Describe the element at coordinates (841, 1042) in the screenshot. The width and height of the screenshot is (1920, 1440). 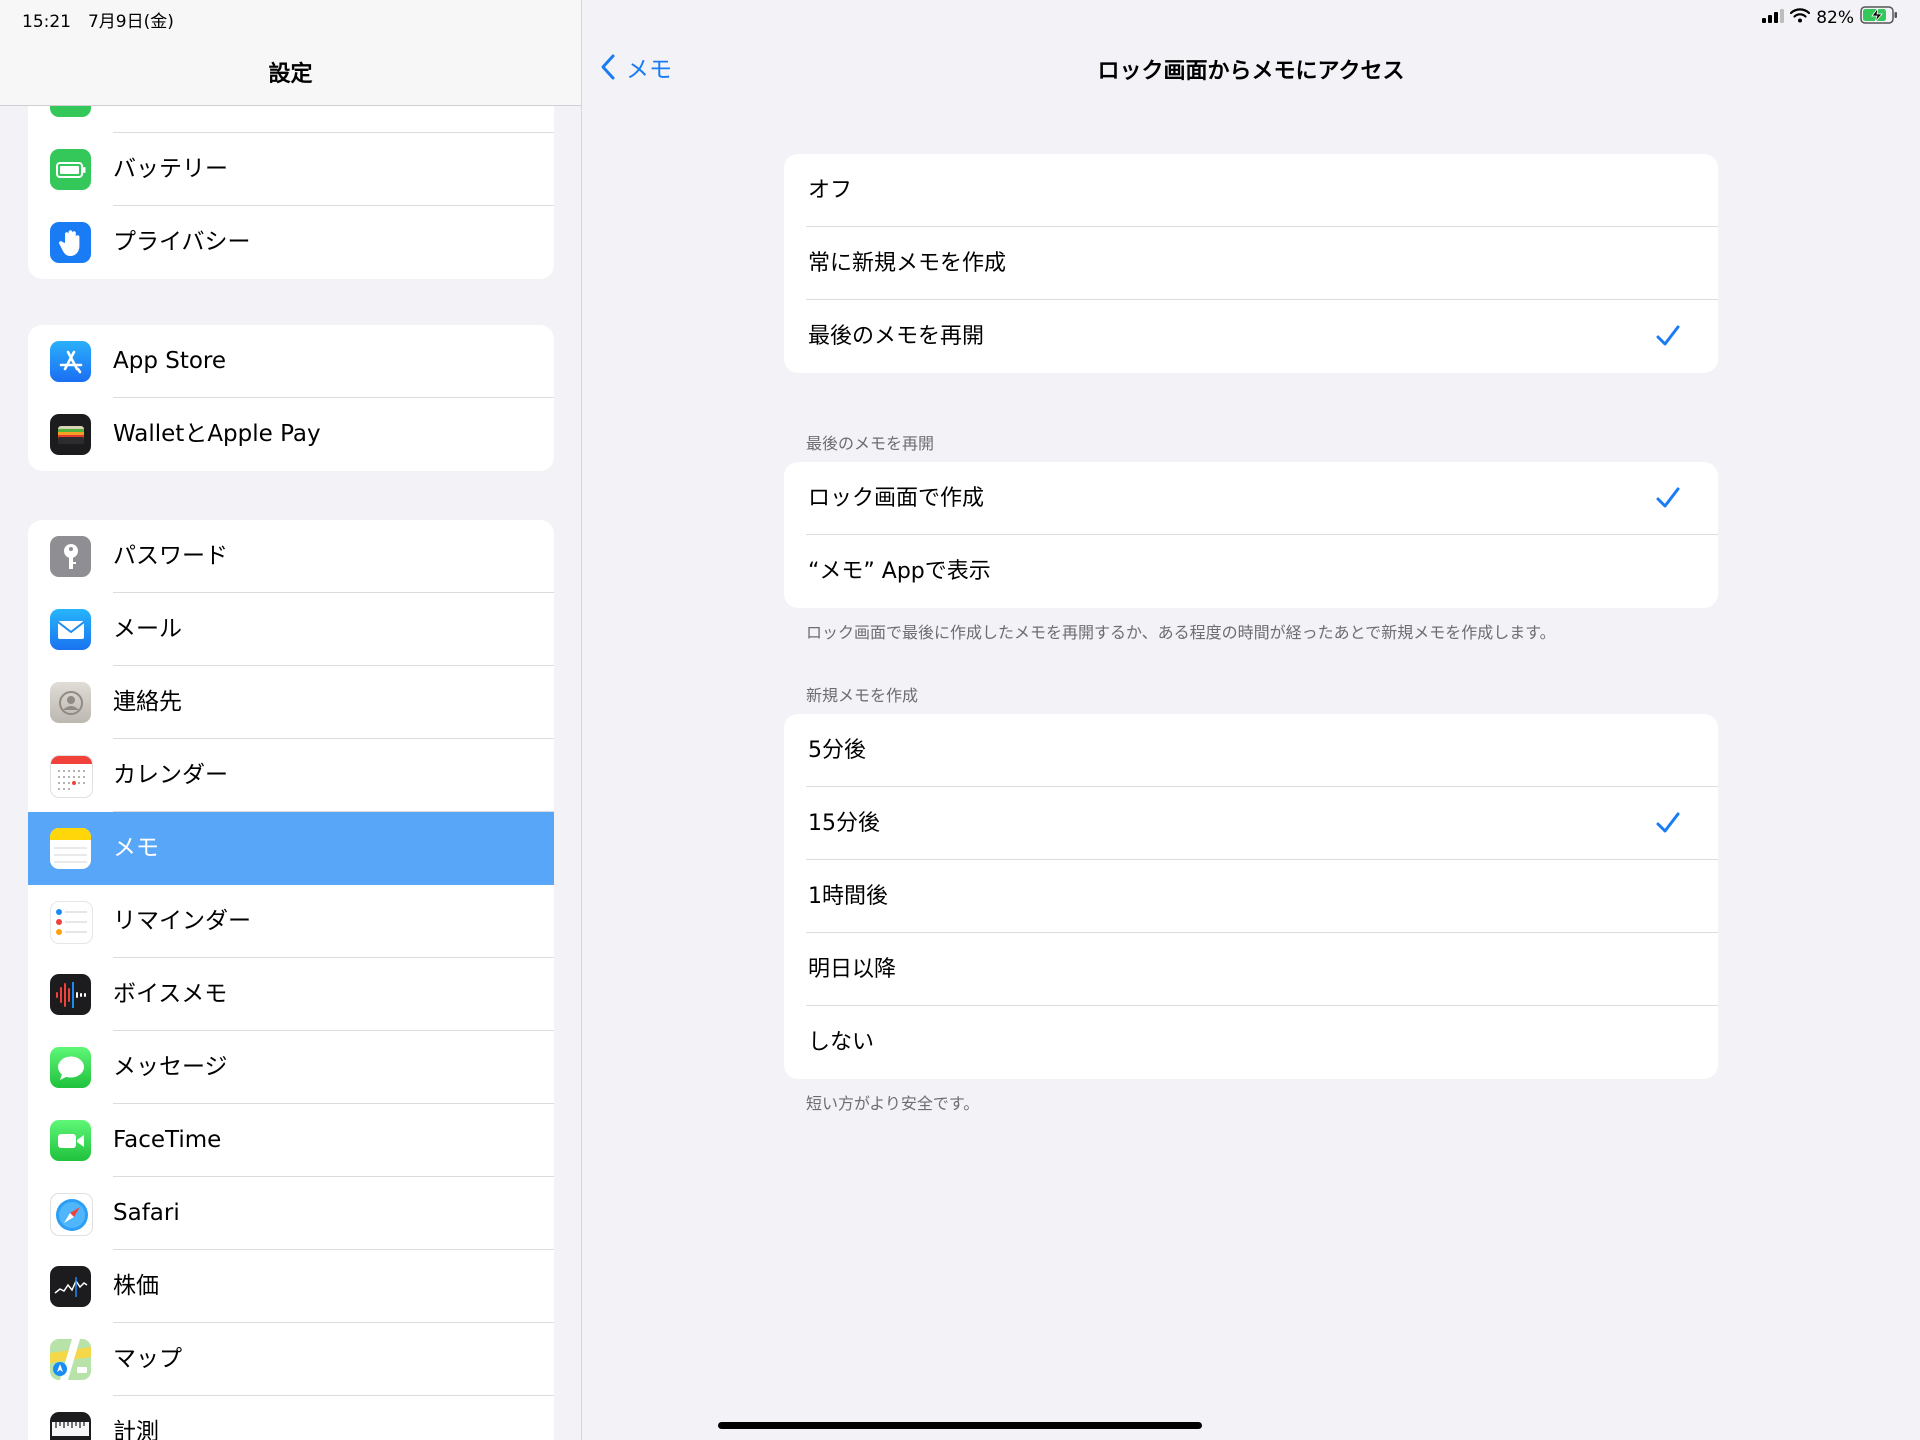
I see `option-label: しない` at that location.